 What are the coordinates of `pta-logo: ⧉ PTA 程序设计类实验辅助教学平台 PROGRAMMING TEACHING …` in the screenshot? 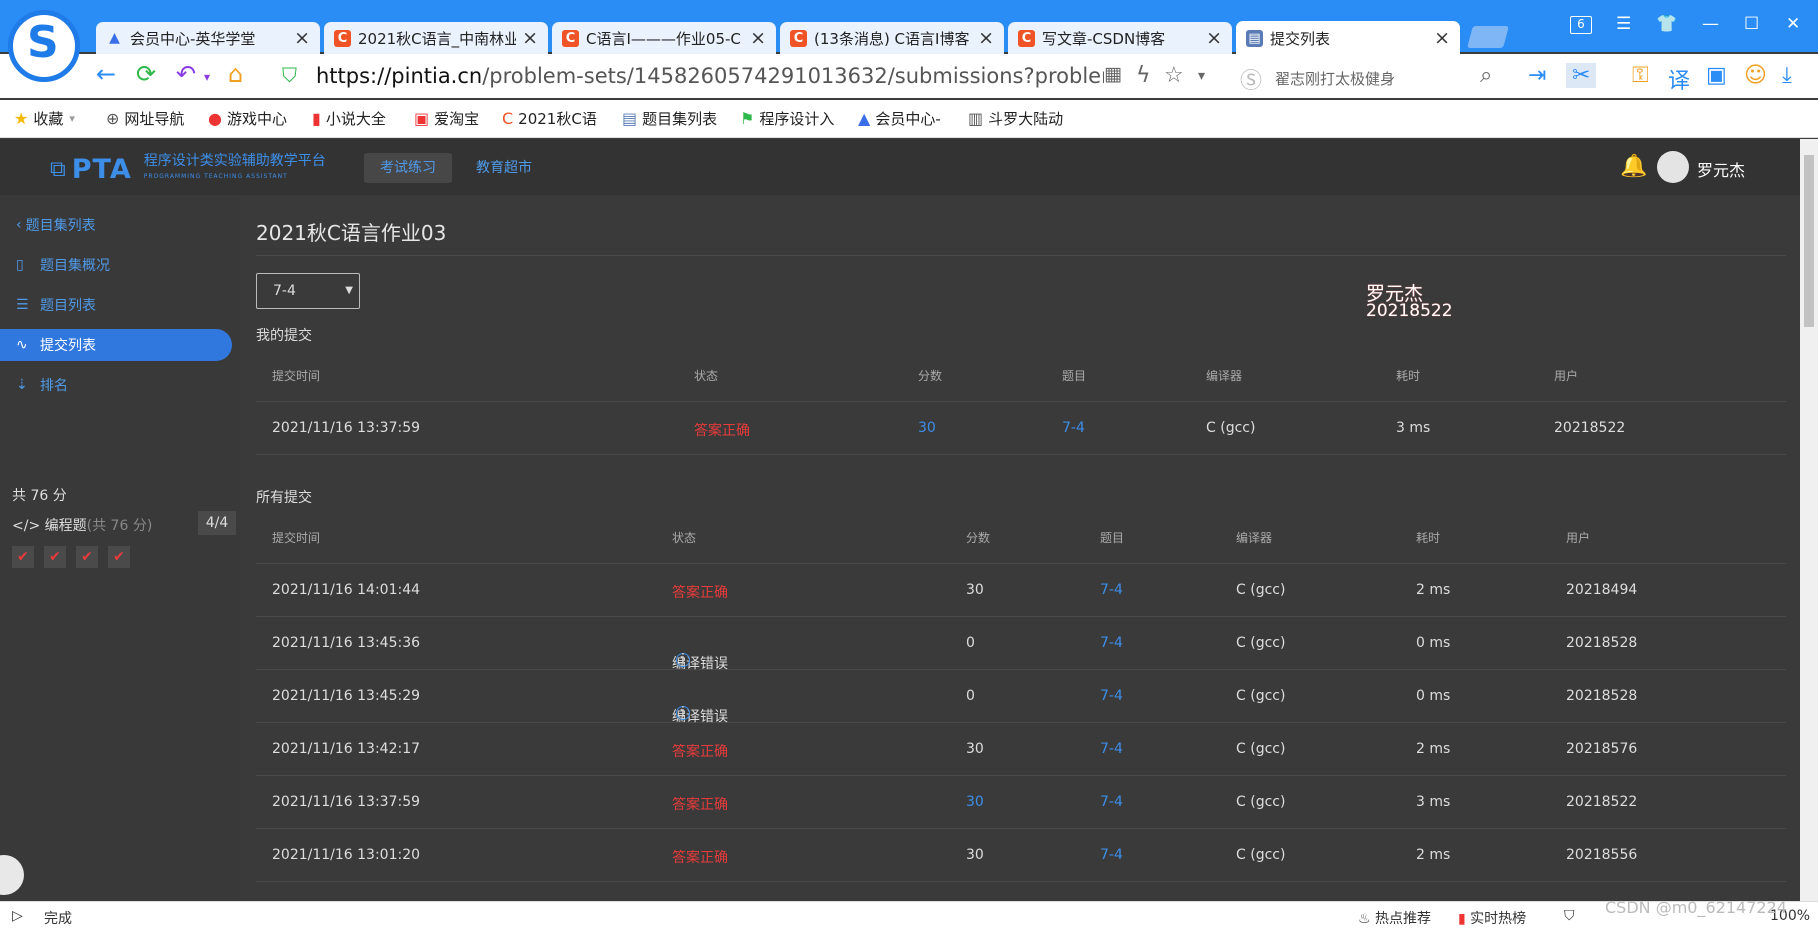 It's located at (188, 169).